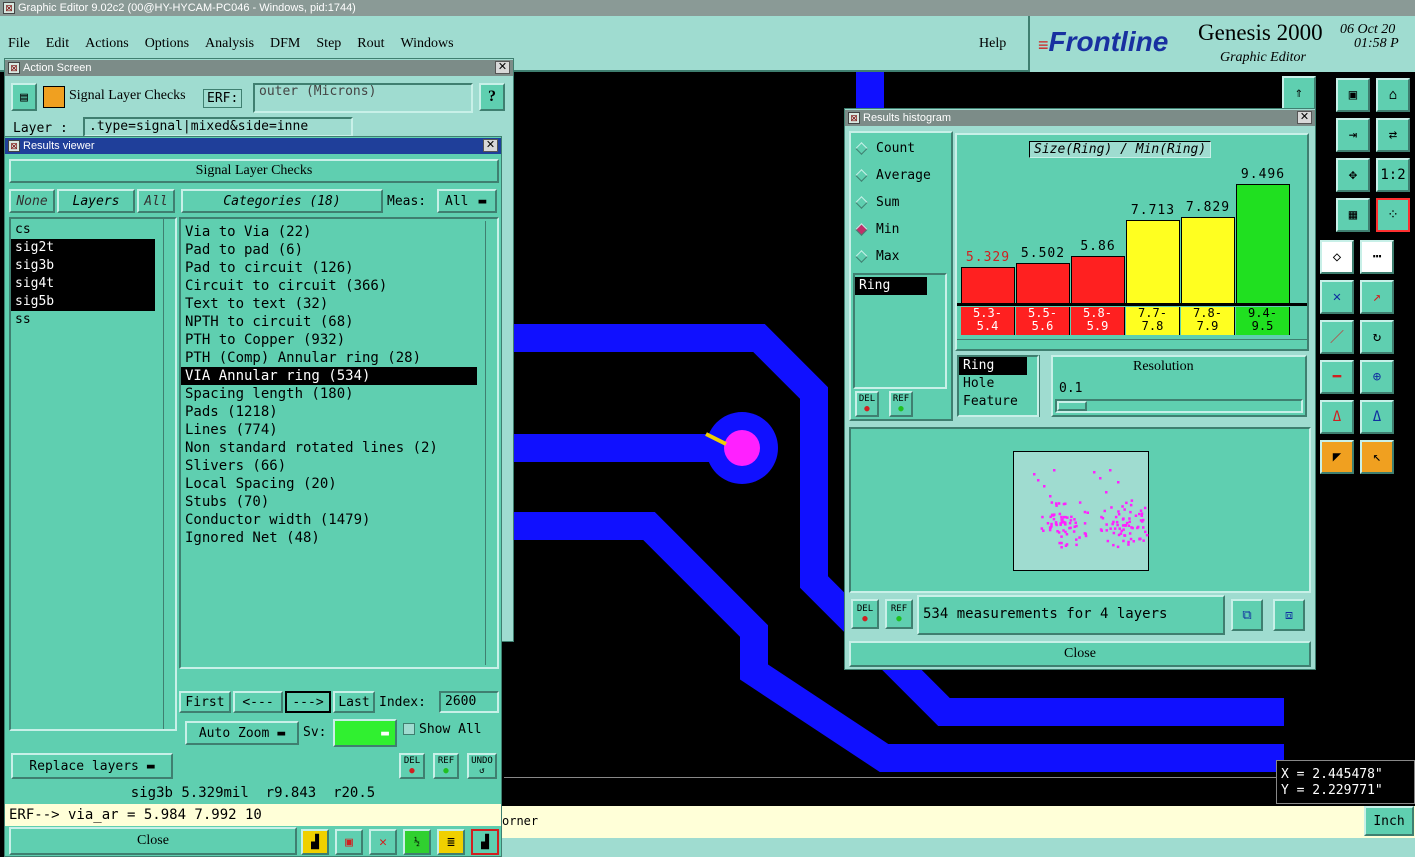 Image resolution: width=1415 pixels, height=857 pixels. Describe the element at coordinates (93, 474) in the screenshot. I see `layer-list: cs sig2t sig3b sig4t sig5b ss` at that location.